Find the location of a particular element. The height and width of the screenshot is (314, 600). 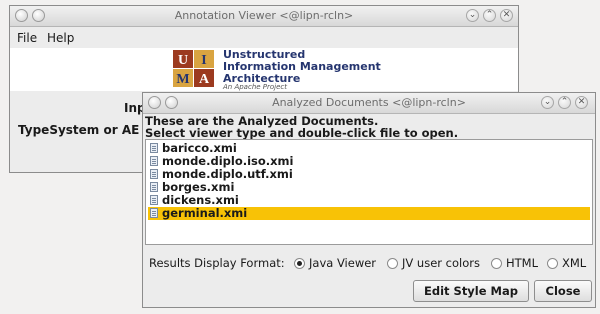

annotation-viewer-titlebar: Annotation Viewer <@lipn-rcln> ⌄ ⌃ ✕ is located at coordinates (264, 16).